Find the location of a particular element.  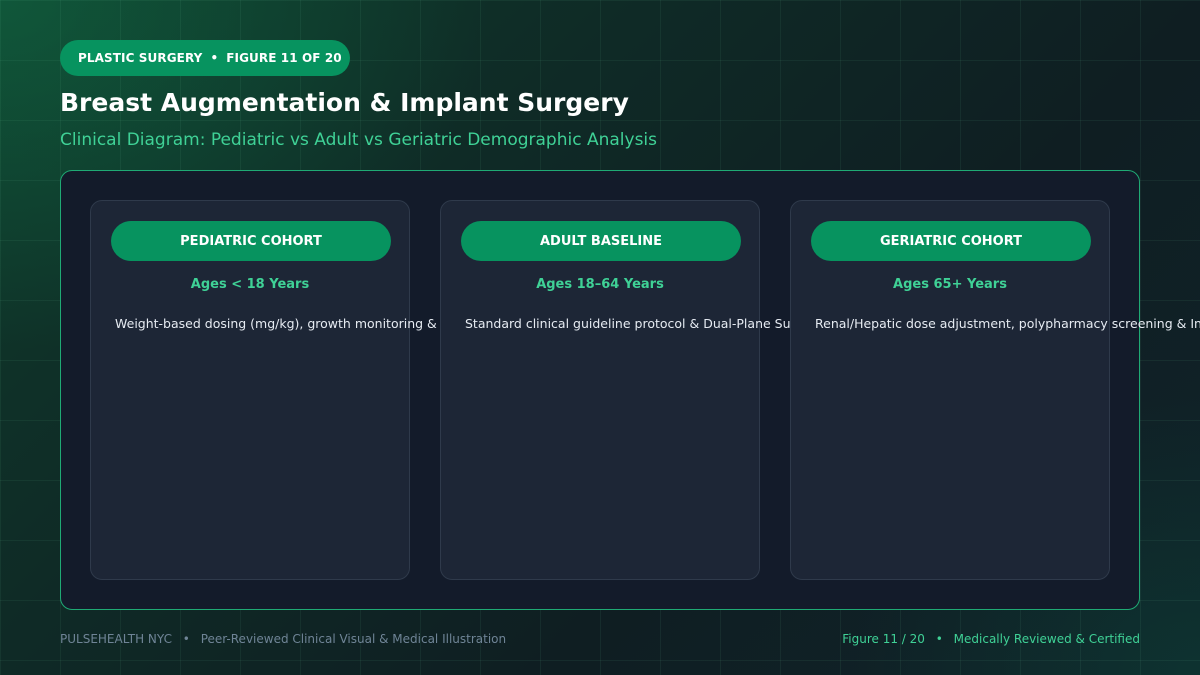

footer-brand: PULSEHEALTH NYC is located at coordinates (116, 639).